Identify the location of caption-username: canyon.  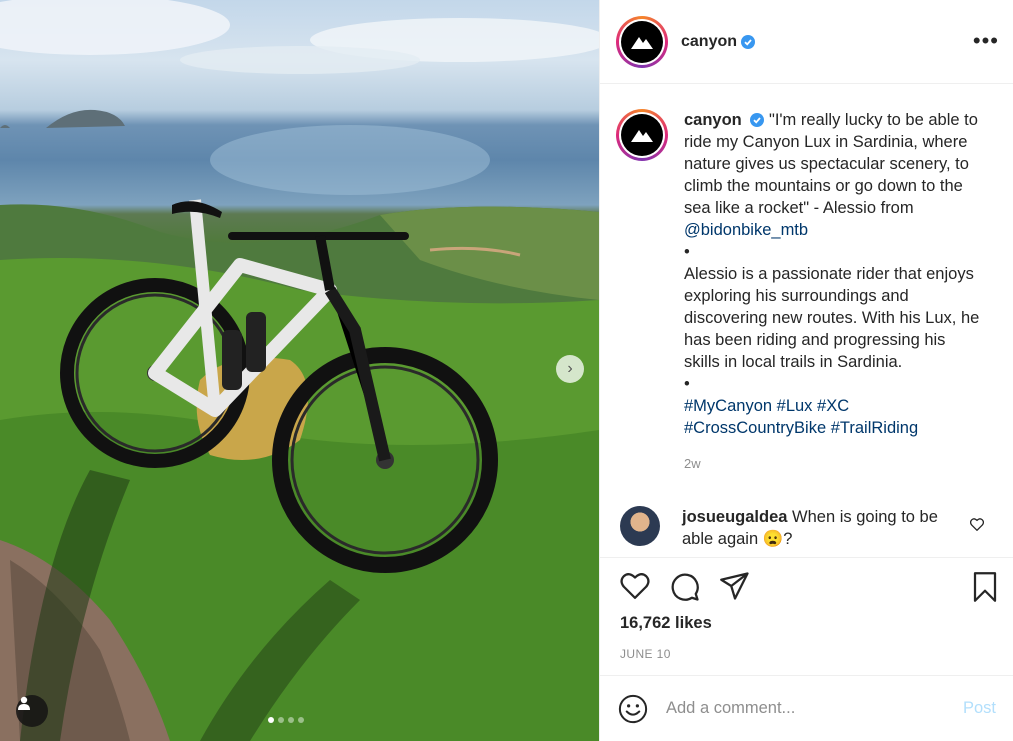
(713, 120).